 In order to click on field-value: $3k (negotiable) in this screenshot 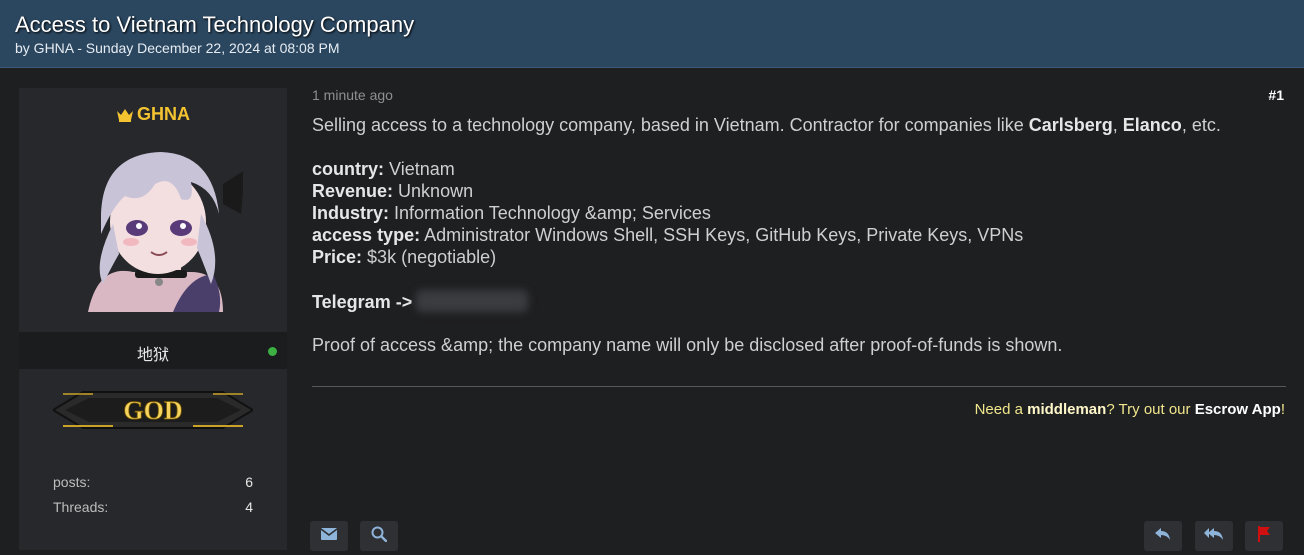, I will do `click(432, 257)`.